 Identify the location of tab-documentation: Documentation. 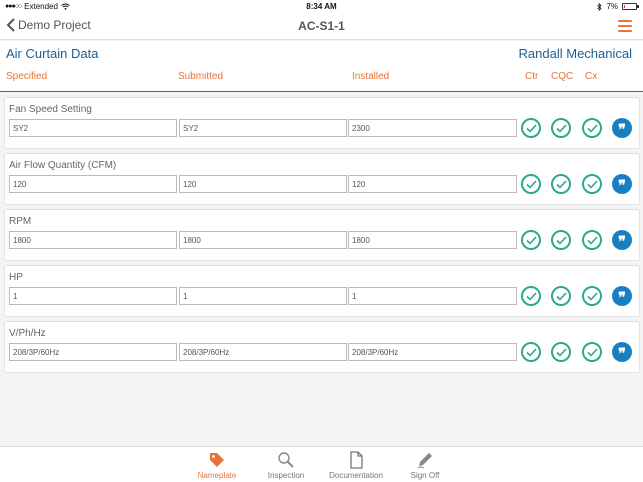
(356, 465).